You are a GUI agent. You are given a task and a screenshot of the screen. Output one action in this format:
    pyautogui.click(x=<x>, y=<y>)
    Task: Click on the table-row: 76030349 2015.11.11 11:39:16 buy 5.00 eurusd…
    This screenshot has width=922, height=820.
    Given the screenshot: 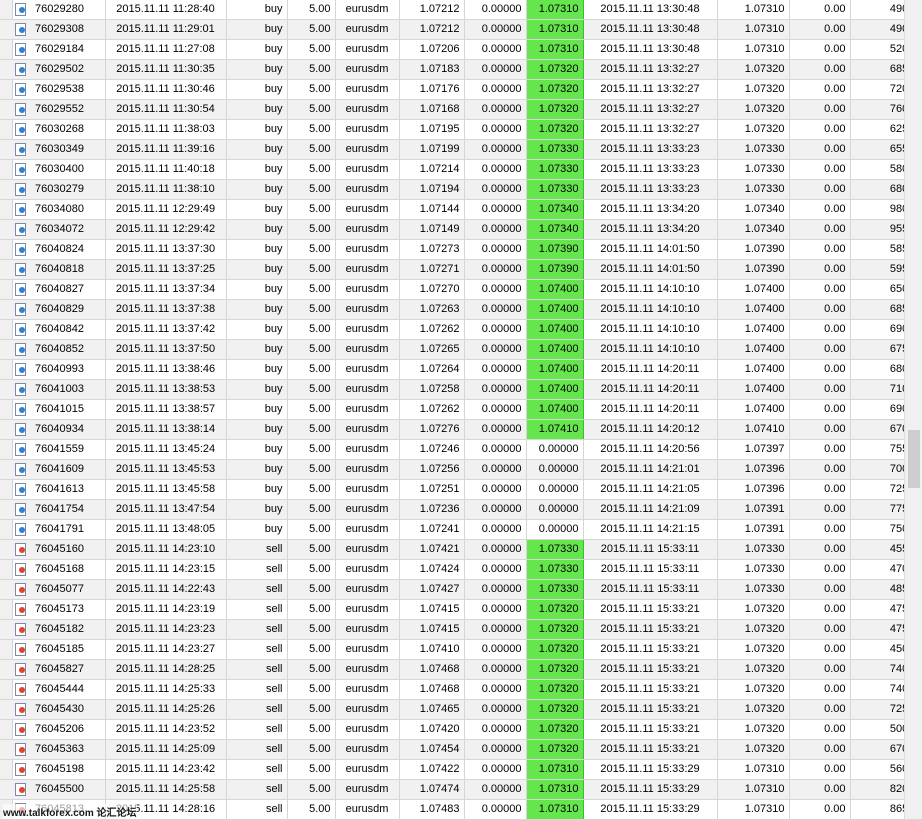 What is the action you would take?
    pyautogui.click(x=461, y=149)
    